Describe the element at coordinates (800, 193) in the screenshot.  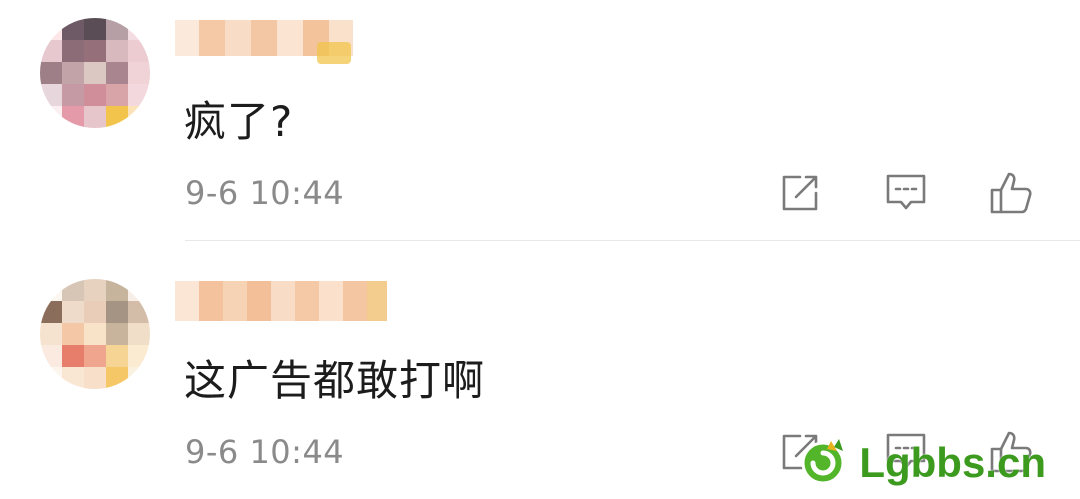
I see `share-icon` at that location.